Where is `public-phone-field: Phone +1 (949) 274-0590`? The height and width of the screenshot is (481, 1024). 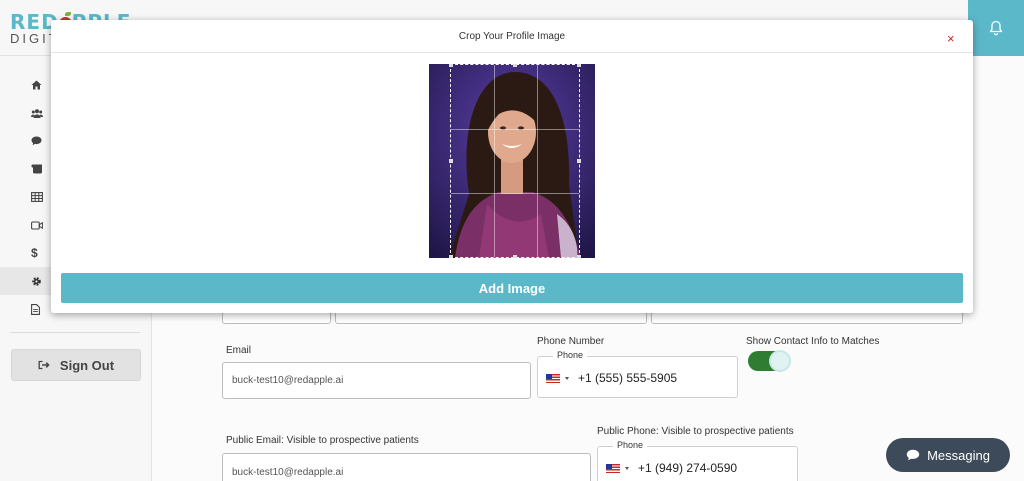
public-phone-field: Phone +1 (949) 274-0590 is located at coordinates (697, 460).